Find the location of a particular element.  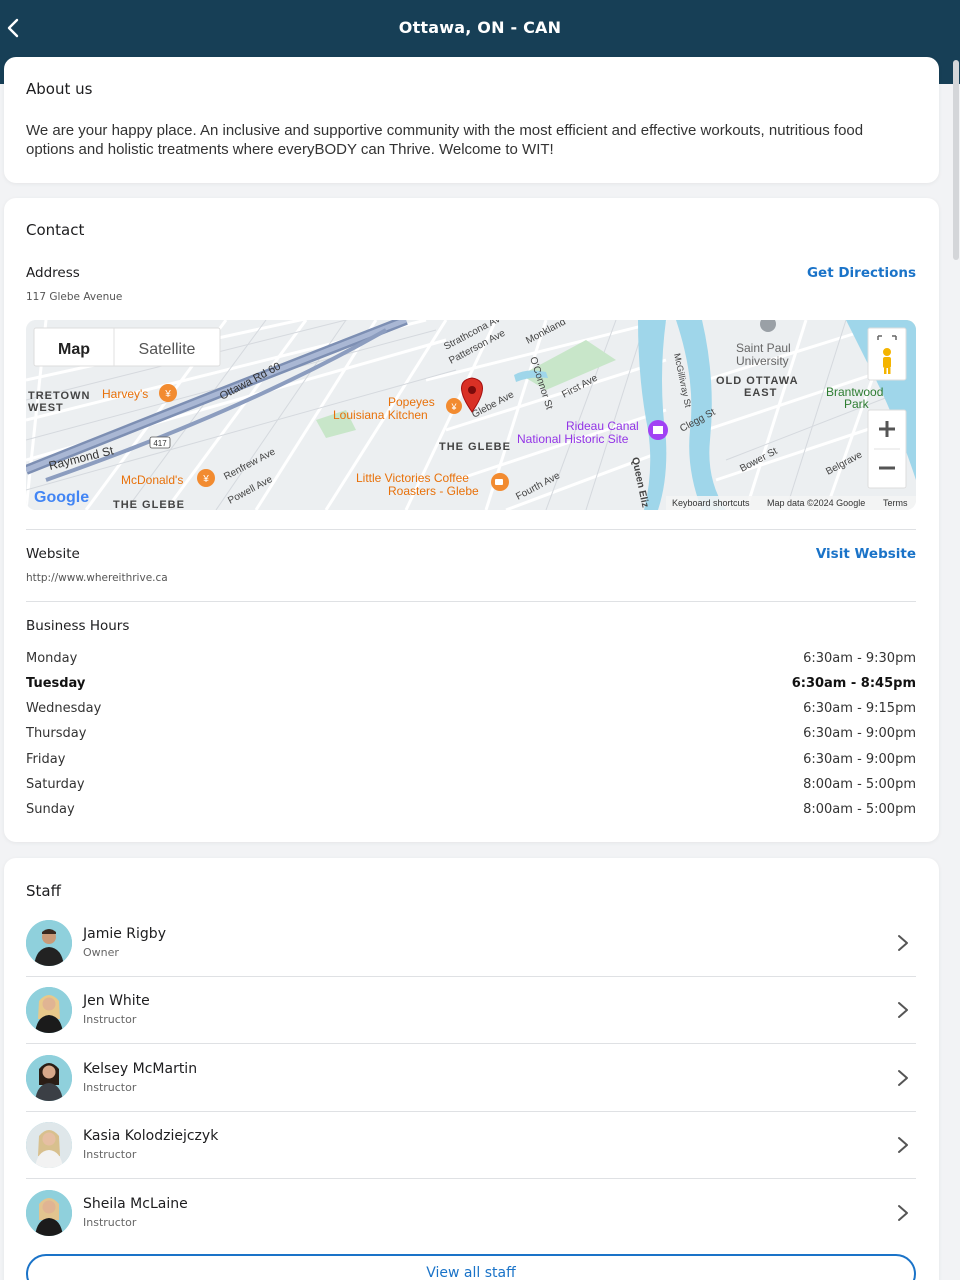

map-label-west: WEST is located at coordinates (46, 408).